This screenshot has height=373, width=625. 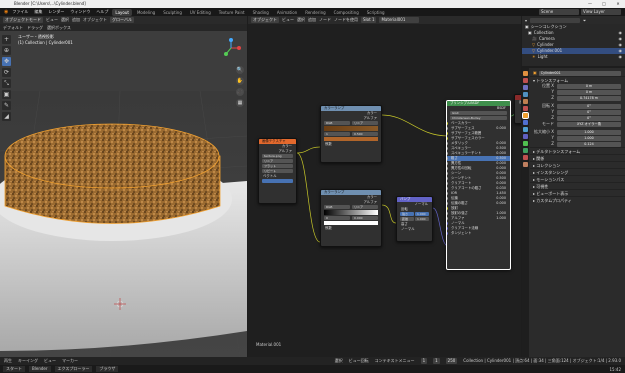 I want to click on timeline-playback-menu: 再生, so click(x=8, y=361).